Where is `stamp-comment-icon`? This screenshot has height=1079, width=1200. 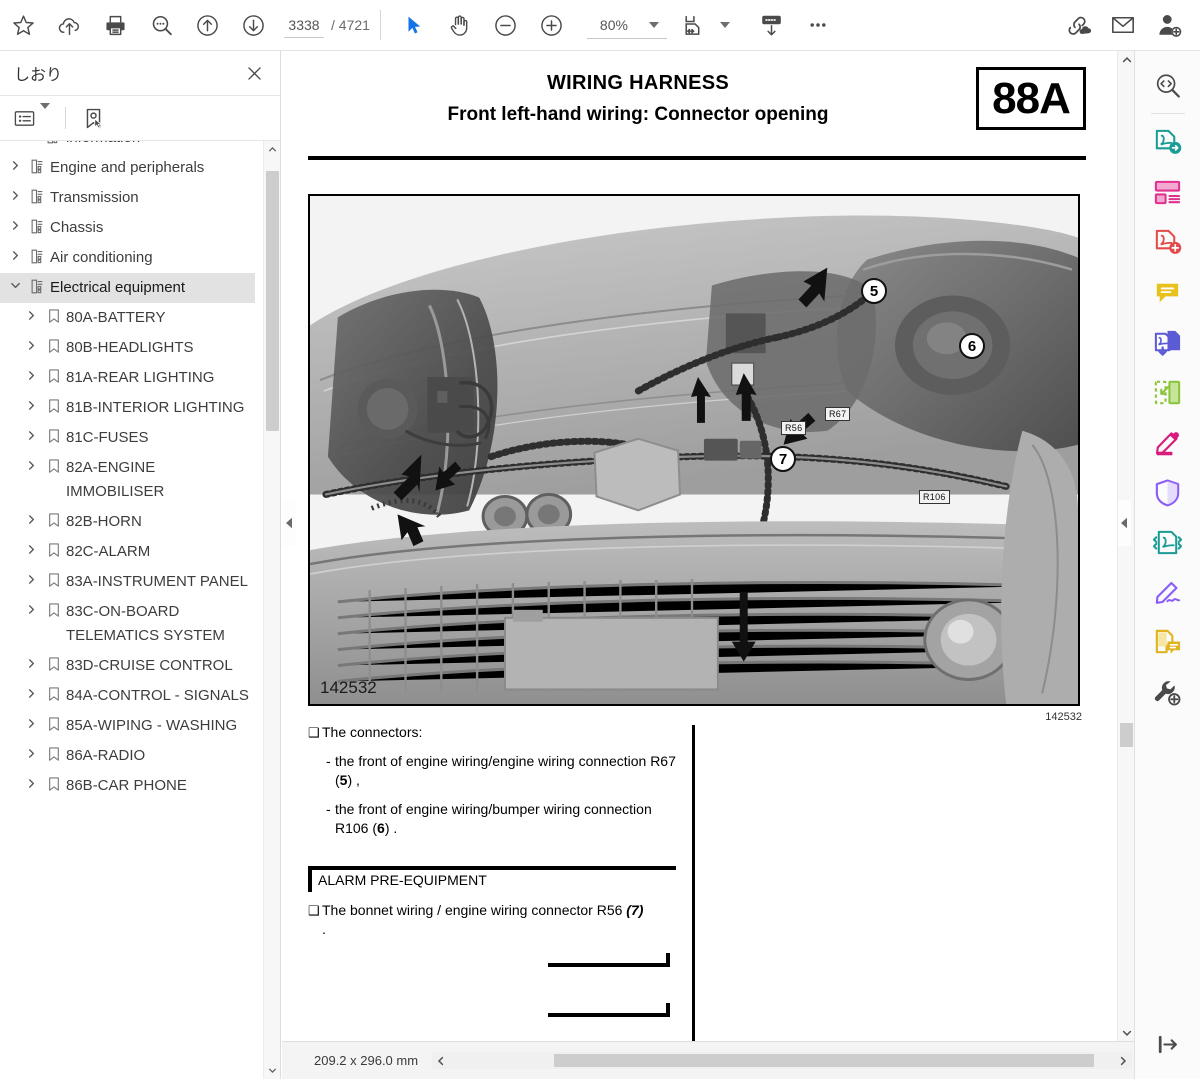 stamp-comment-icon is located at coordinates (1168, 642).